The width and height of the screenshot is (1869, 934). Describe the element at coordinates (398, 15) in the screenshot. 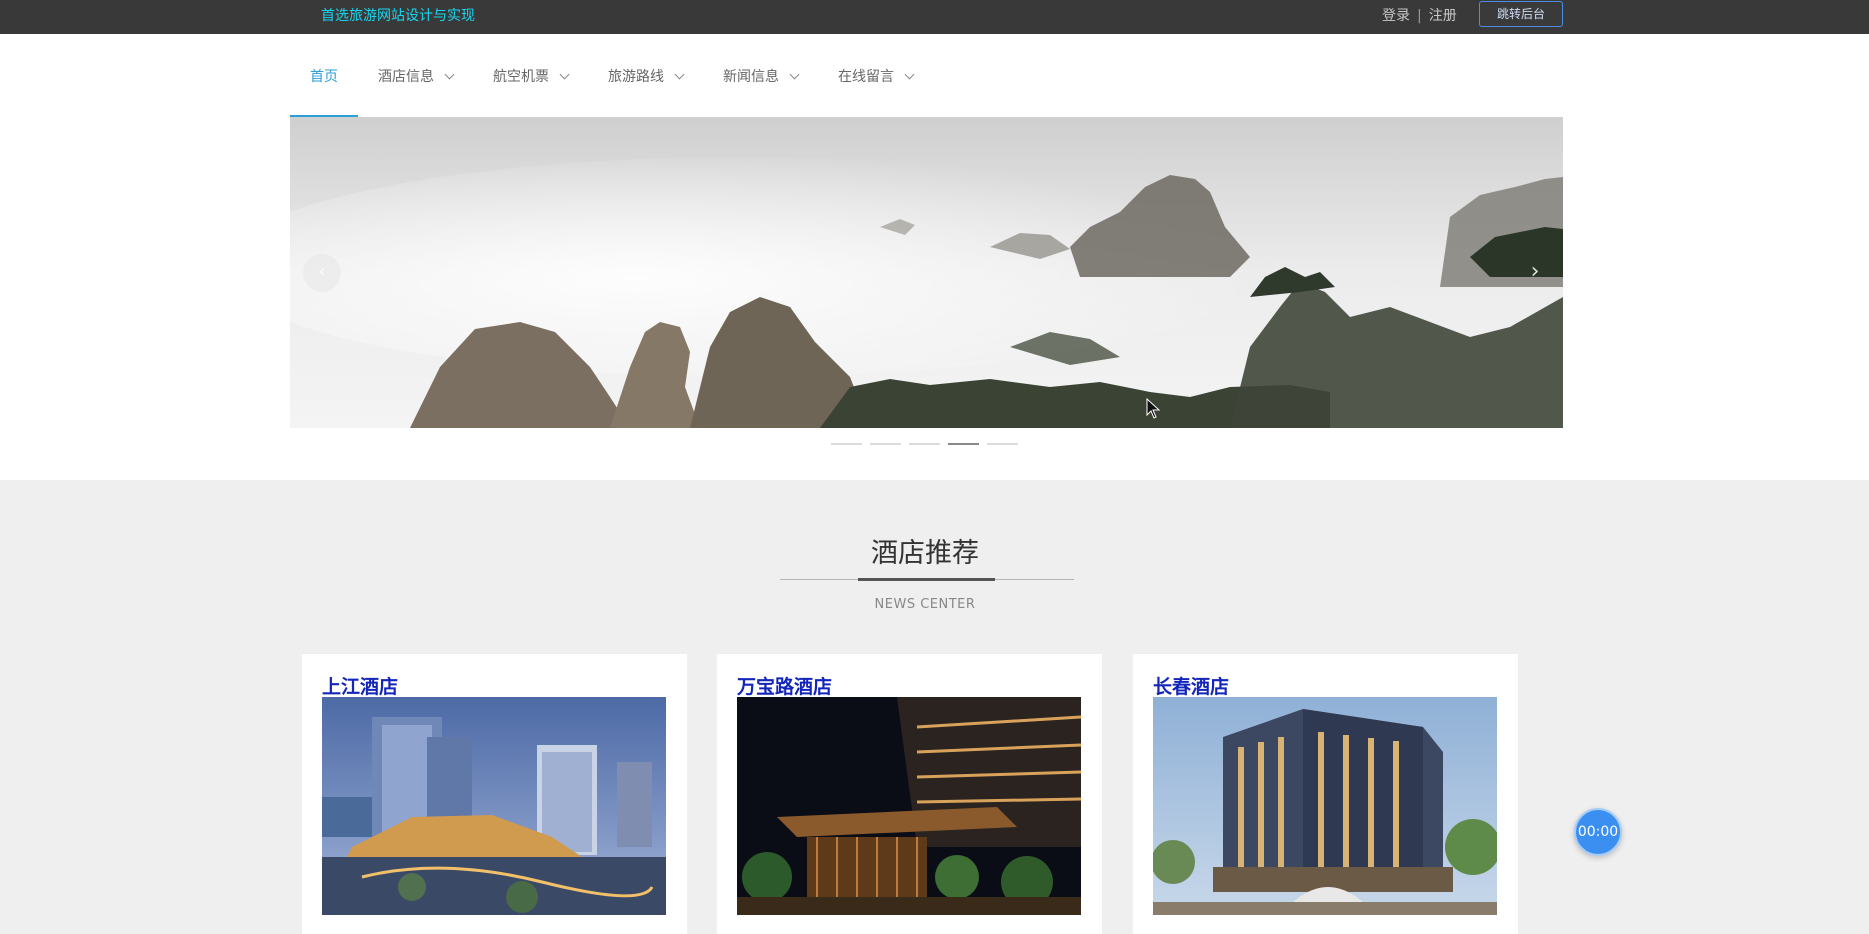

I see `site-title: 首选旅游网站设计与实现` at that location.